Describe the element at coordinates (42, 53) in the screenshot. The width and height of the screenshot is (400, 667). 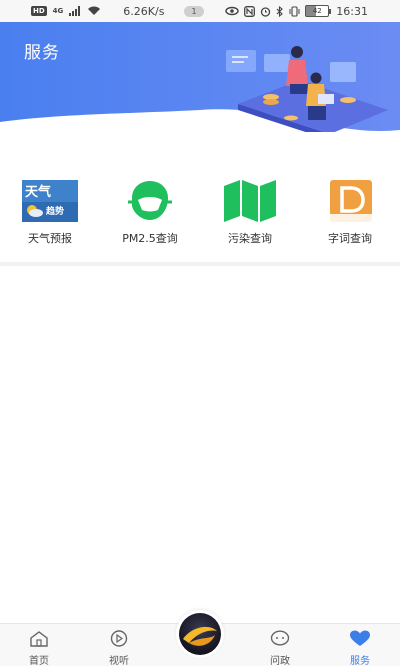
I see `page-title: 服务` at that location.